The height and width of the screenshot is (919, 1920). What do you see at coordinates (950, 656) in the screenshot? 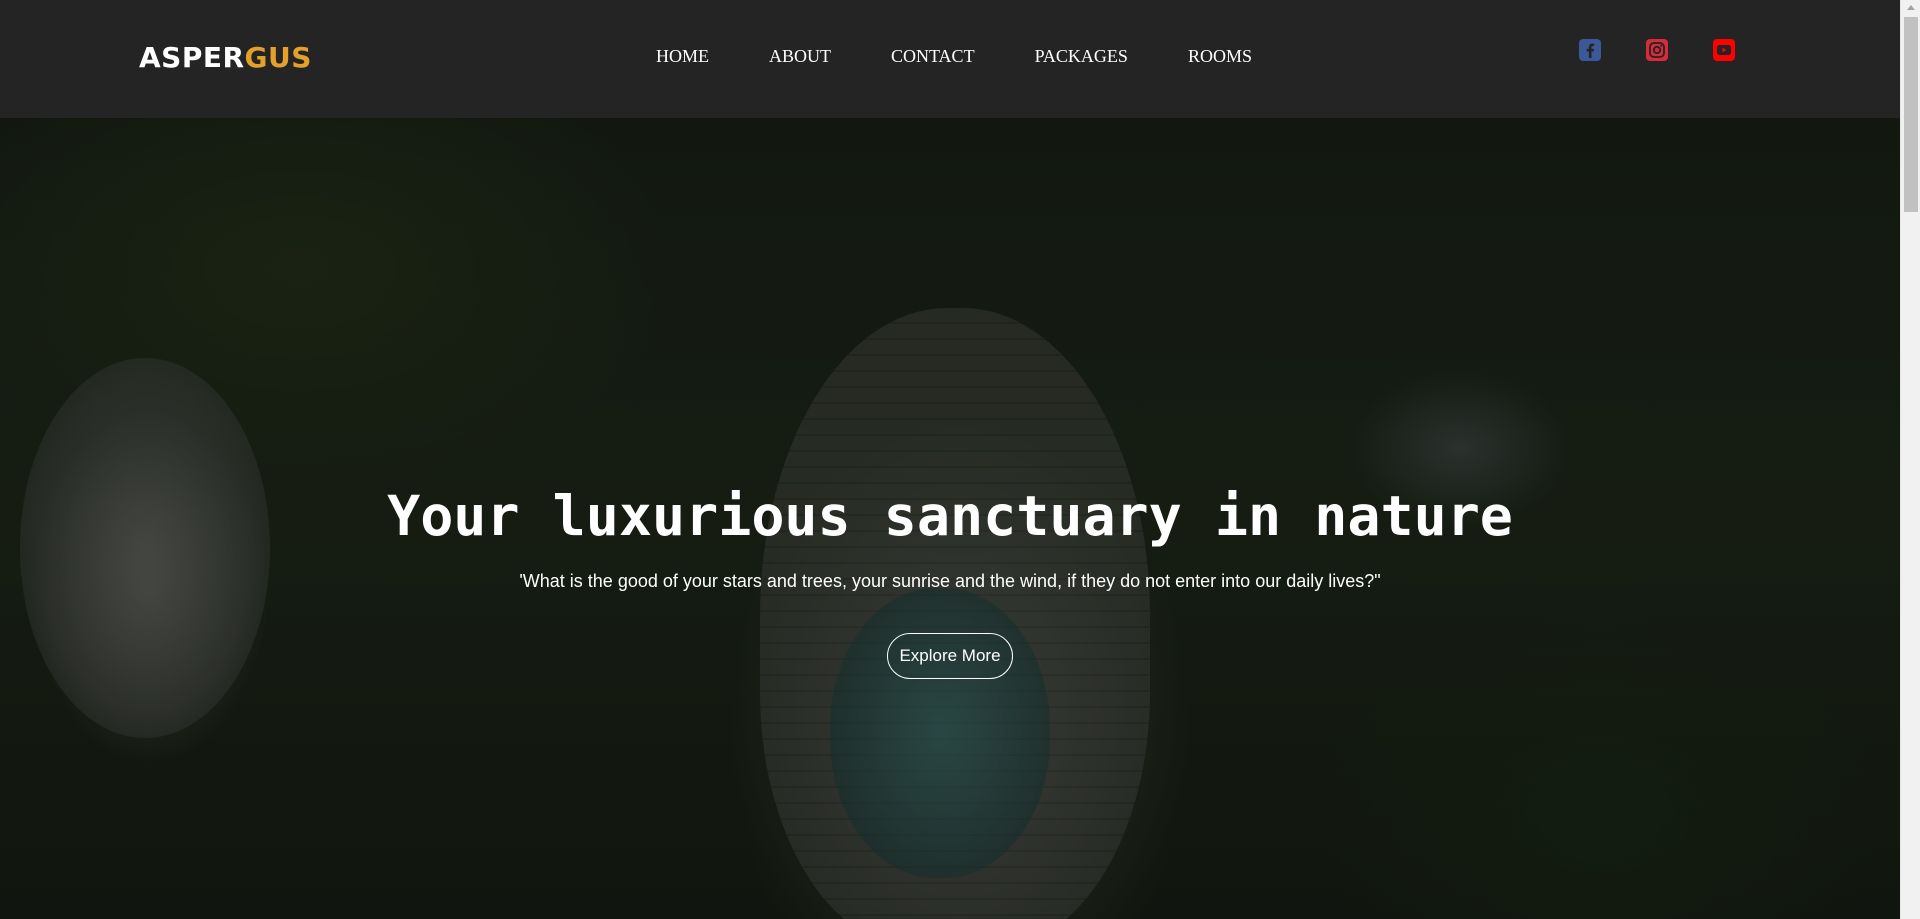
I see `explore-more-button: Explore More` at bounding box center [950, 656].